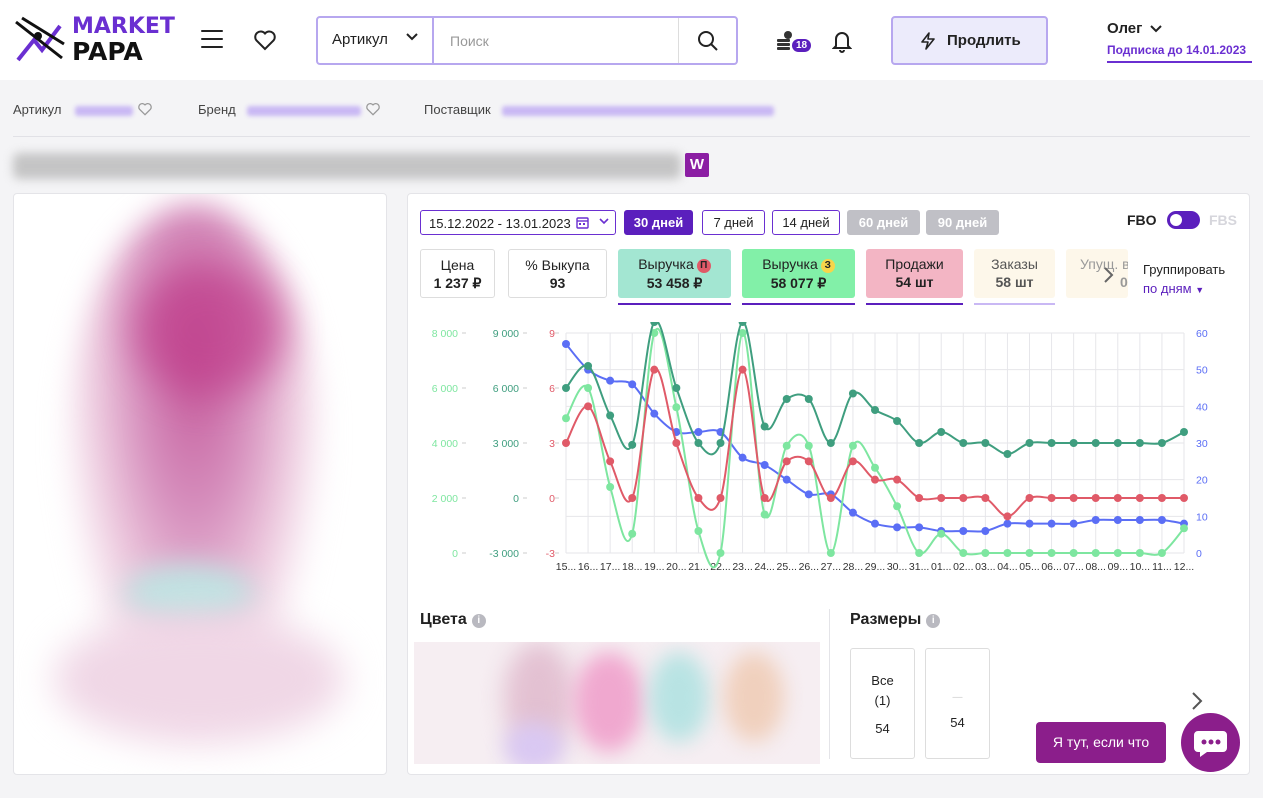  I want to click on supplier-value-blurred, so click(638, 110).